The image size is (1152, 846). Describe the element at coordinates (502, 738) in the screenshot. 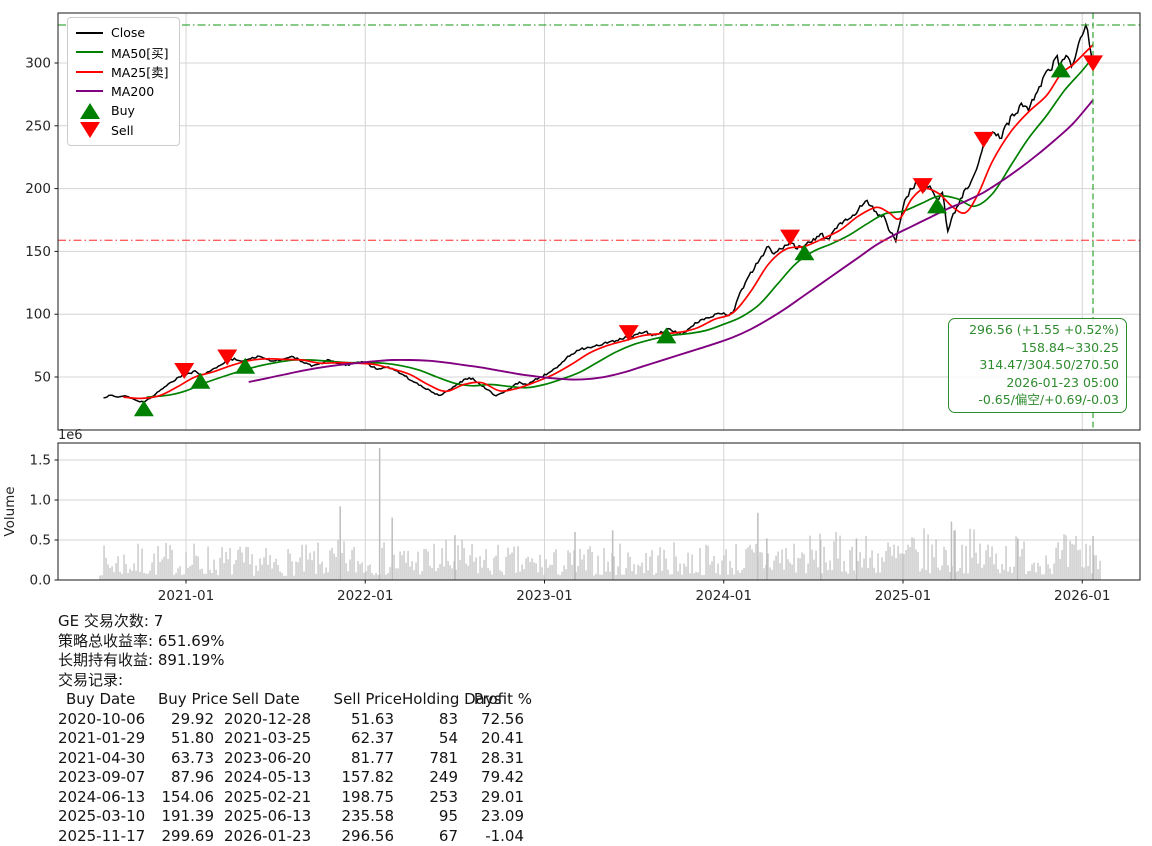

I see `trade-cell: 20.41` at that location.